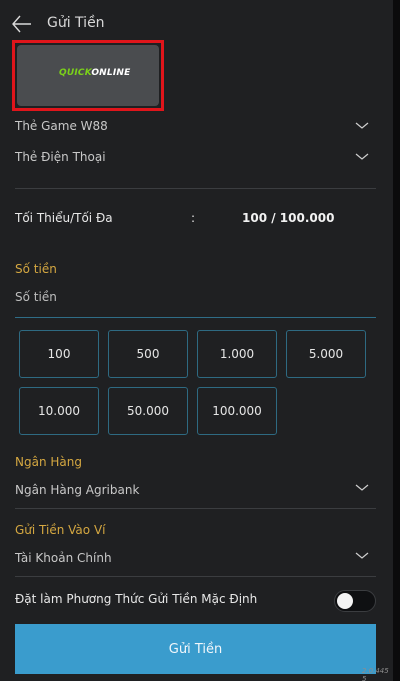 This screenshot has height=681, width=400. What do you see at coordinates (375, 674) in the screenshot?
I see `version-label: 2.0.445 5` at bounding box center [375, 674].